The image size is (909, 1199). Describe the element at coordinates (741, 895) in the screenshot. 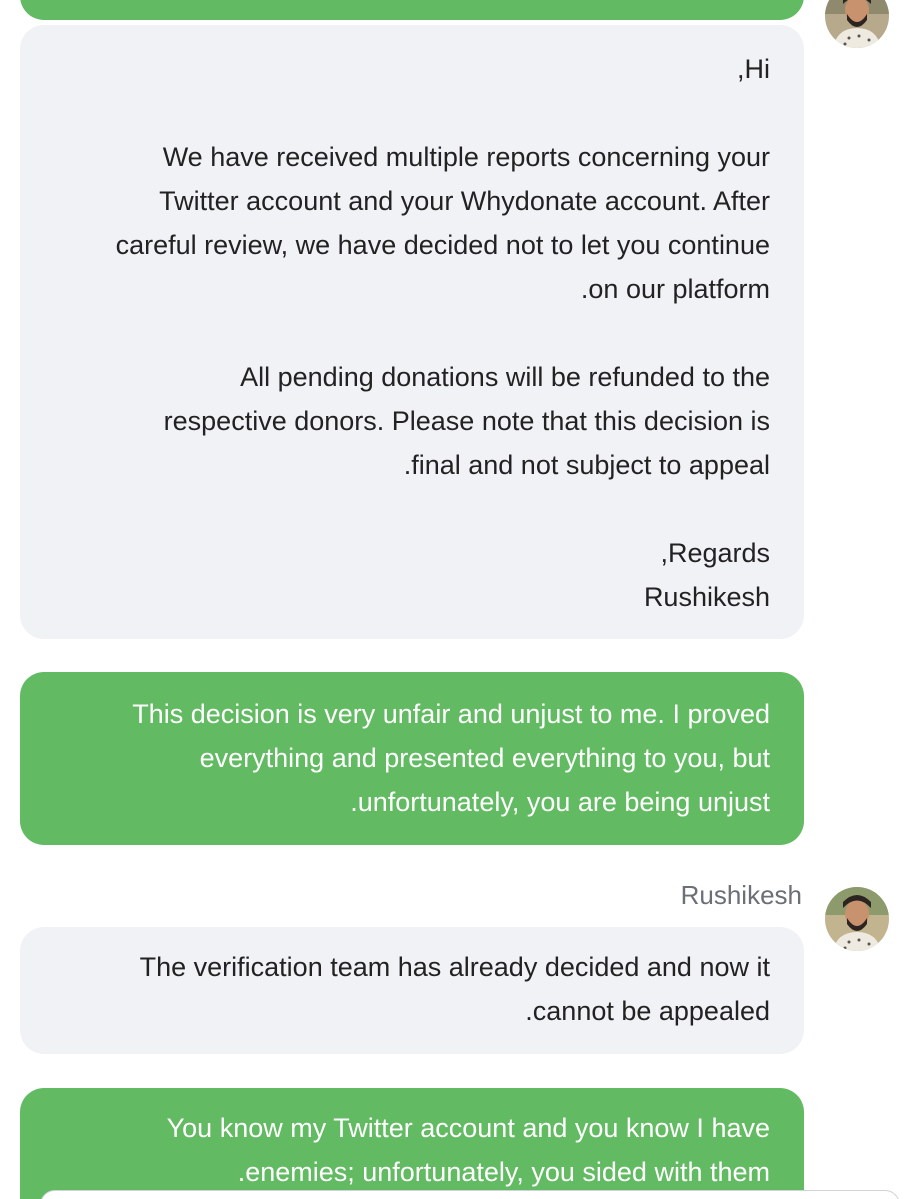

I see `sender-name: Rushikesh` at that location.